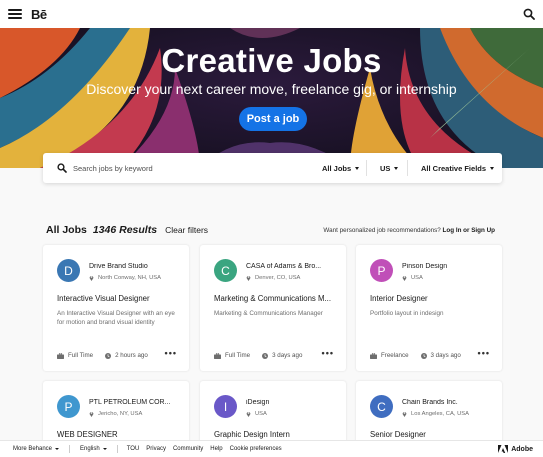 Image resolution: width=543 pixels, height=457 pixels. What do you see at coordinates (469, 230) in the screenshot?
I see `login-signup-link: Log In or Sign Up` at bounding box center [469, 230].